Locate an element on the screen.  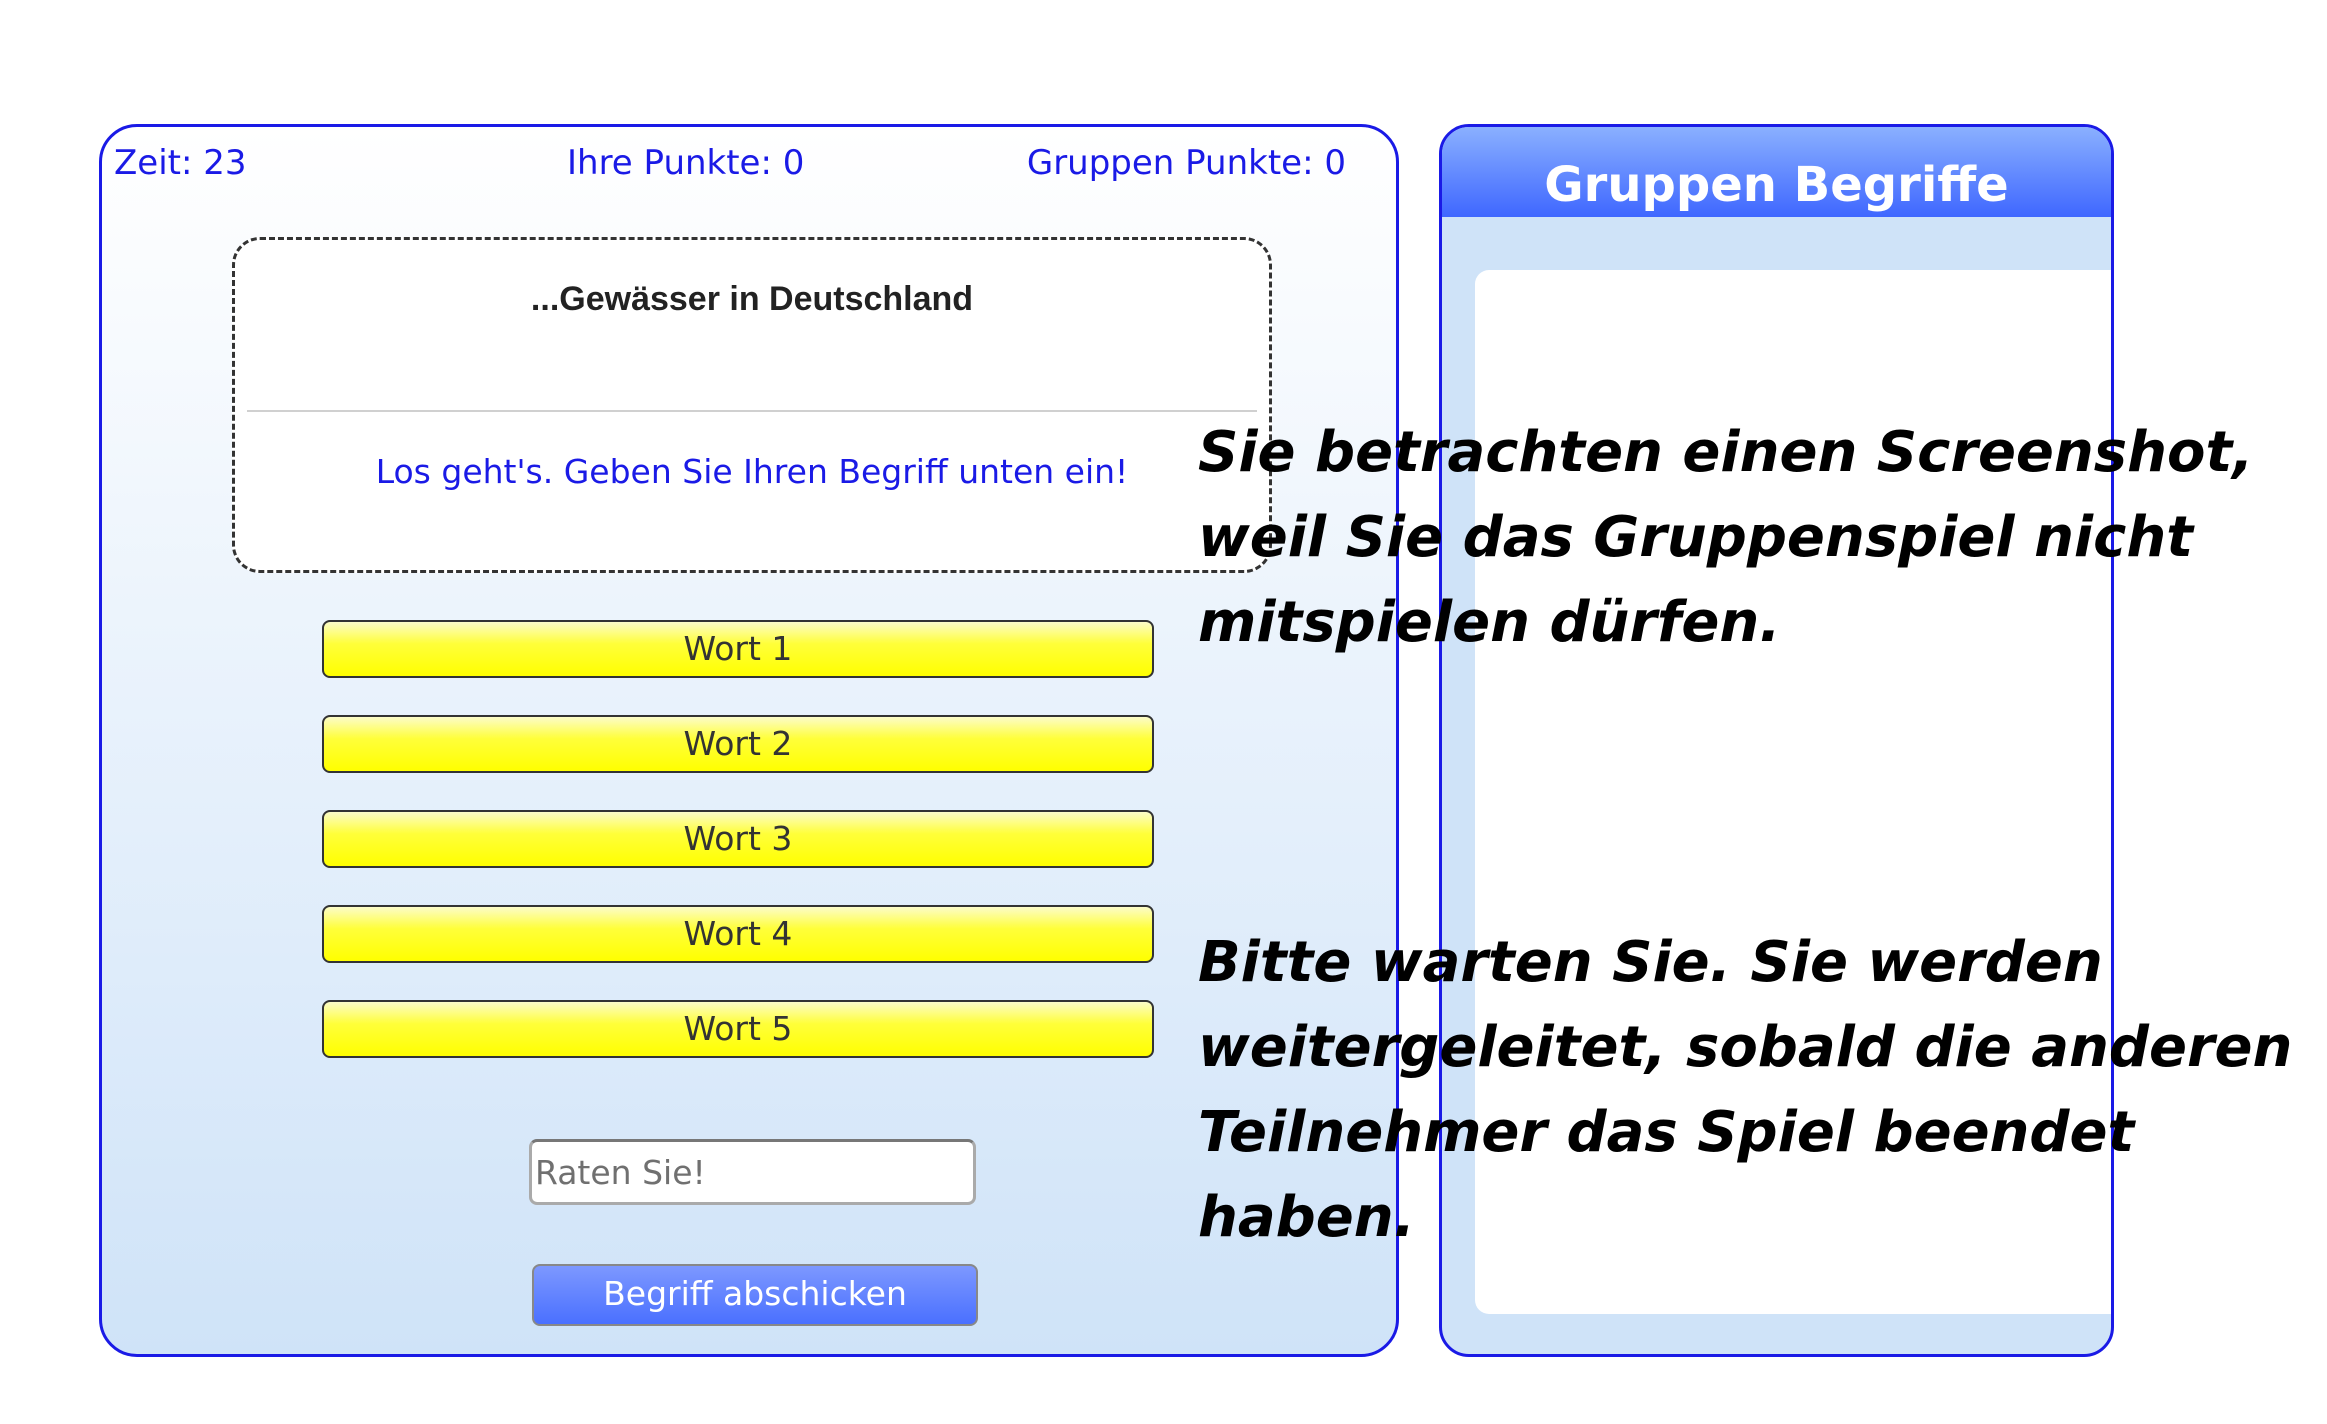
guess-input is located at coordinates (752, 1172).